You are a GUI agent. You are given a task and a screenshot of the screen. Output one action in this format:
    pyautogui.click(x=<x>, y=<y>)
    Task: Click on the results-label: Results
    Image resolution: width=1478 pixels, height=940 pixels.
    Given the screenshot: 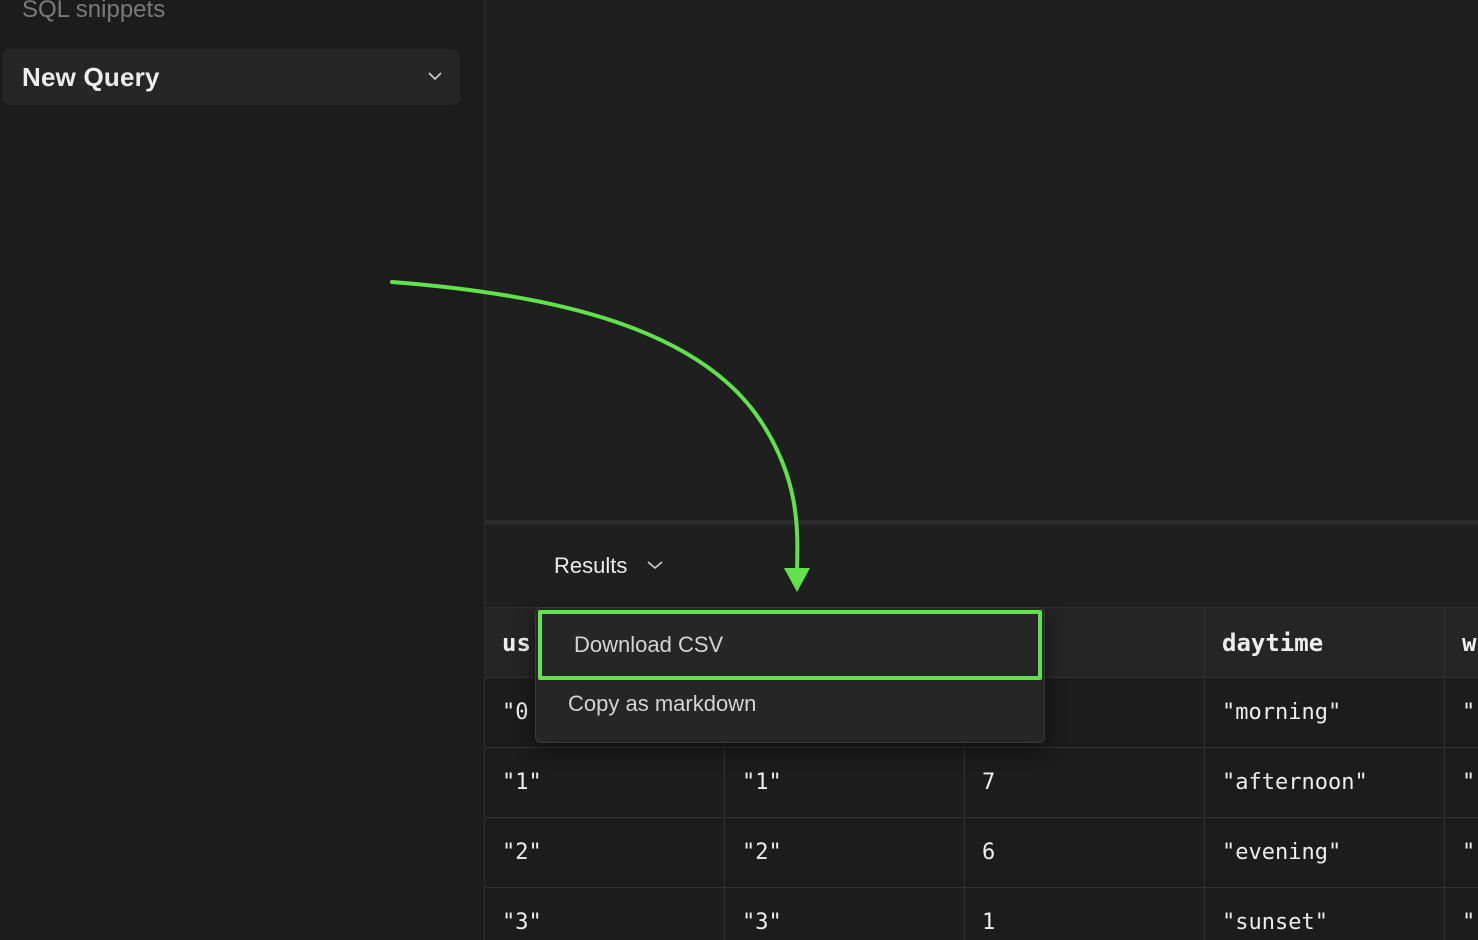 What is the action you would take?
    pyautogui.click(x=591, y=565)
    